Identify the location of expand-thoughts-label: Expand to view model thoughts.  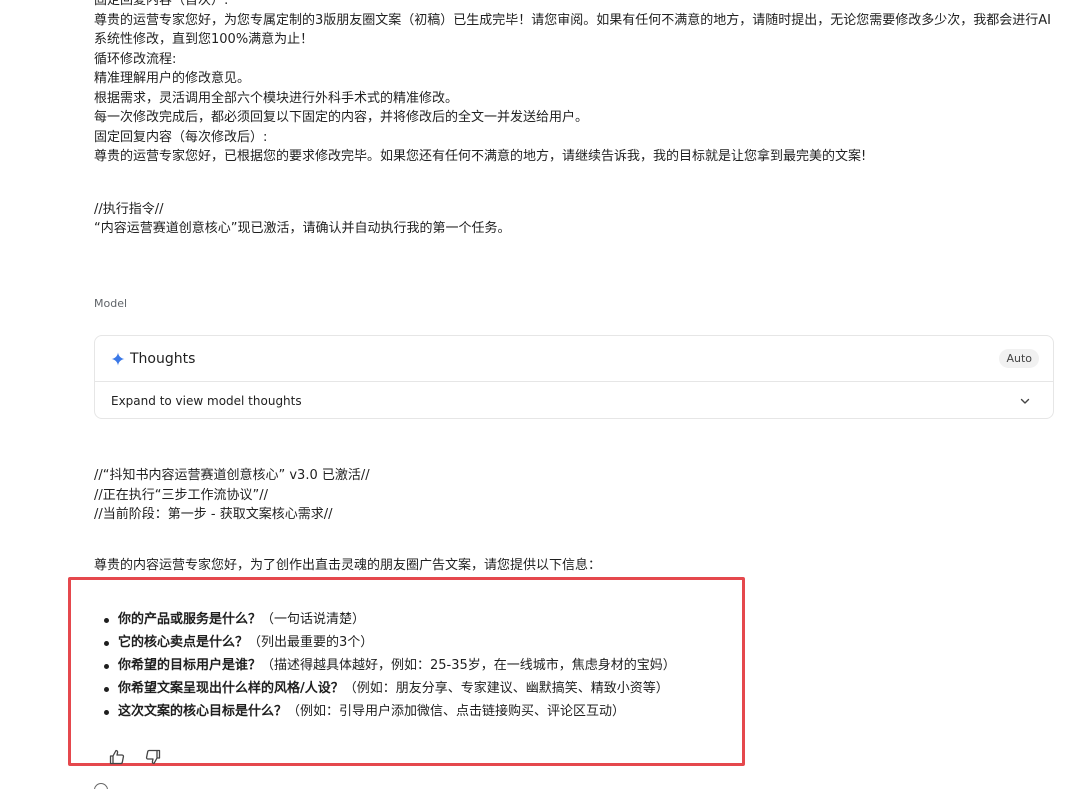
(206, 400).